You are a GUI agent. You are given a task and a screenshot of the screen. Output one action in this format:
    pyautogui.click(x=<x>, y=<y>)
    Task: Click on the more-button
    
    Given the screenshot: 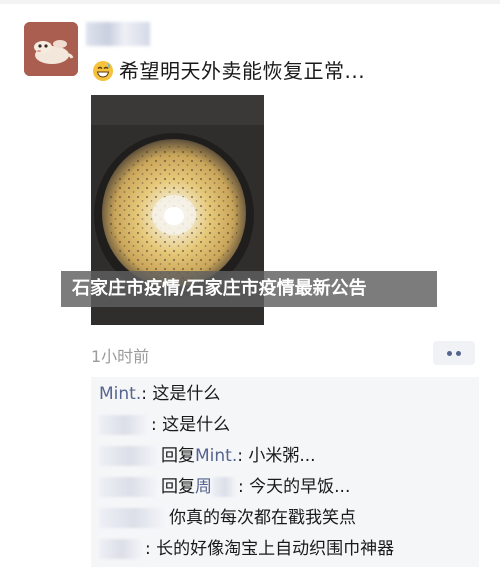 What is the action you would take?
    pyautogui.click(x=454, y=353)
    